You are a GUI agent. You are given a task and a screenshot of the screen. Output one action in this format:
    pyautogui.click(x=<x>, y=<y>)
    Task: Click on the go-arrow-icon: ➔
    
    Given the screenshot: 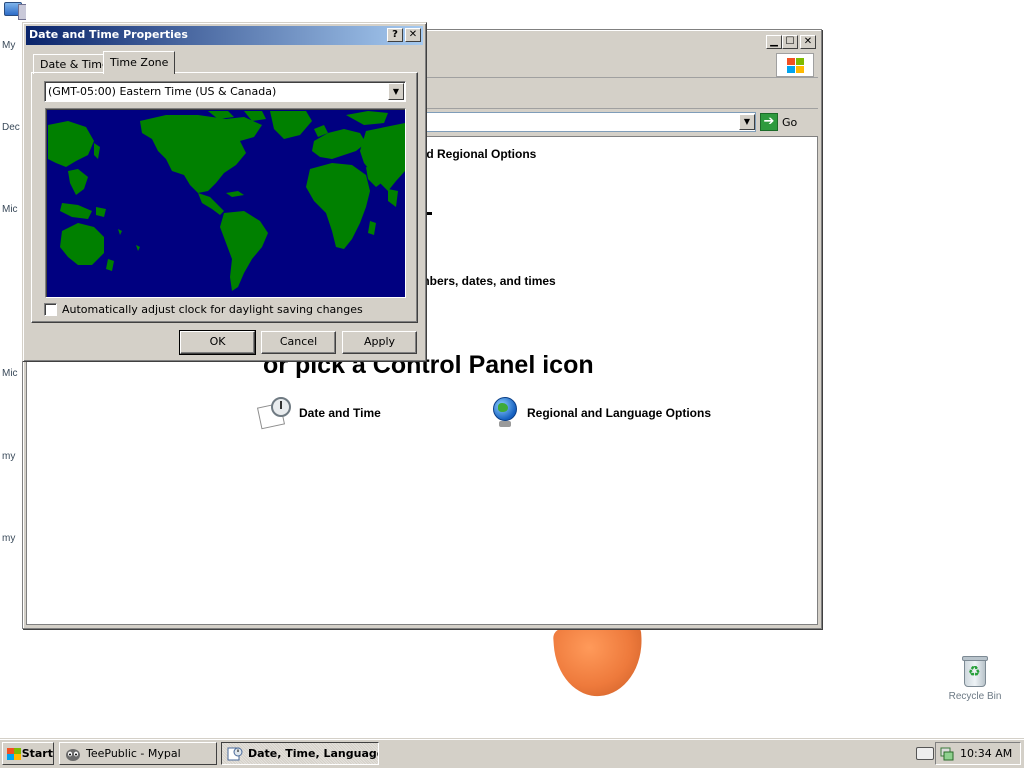 What is the action you would take?
    pyautogui.click(x=769, y=122)
    